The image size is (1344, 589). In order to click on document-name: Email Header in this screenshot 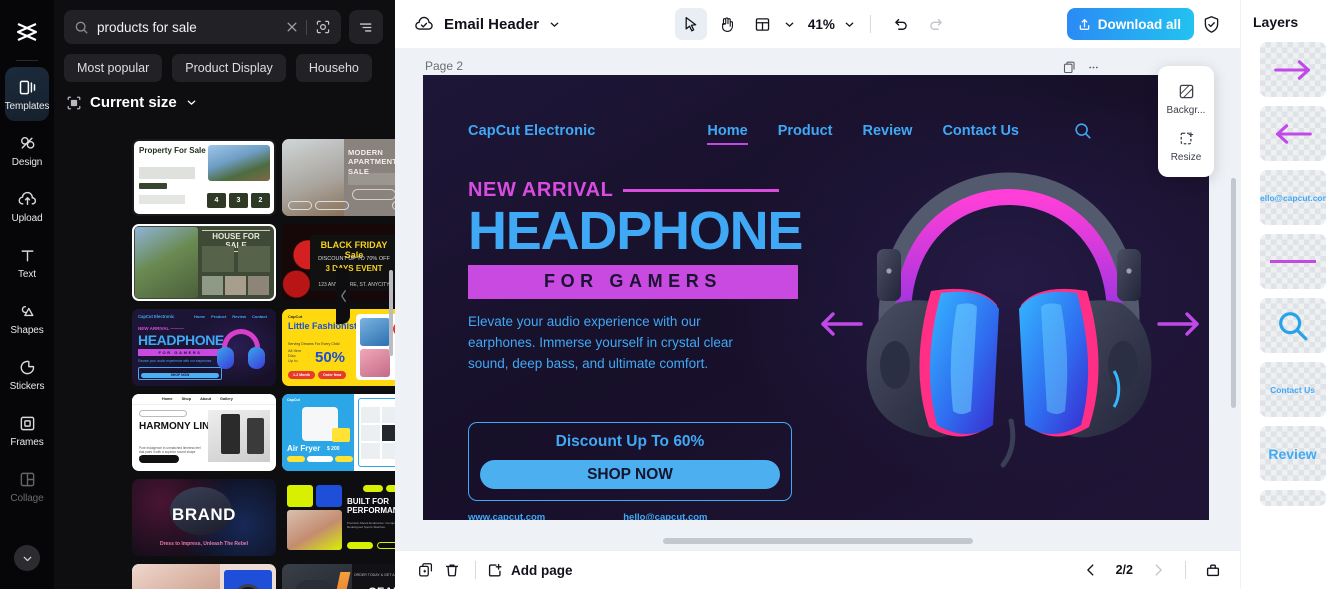, I will do `click(492, 24)`.